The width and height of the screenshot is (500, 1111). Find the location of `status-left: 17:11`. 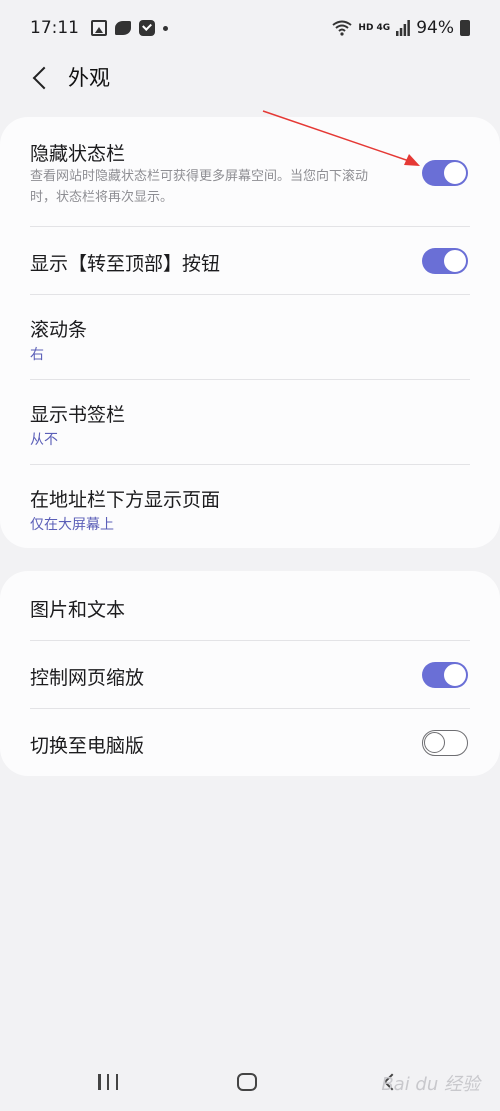

status-left: 17:11 is located at coordinates (99, 28).